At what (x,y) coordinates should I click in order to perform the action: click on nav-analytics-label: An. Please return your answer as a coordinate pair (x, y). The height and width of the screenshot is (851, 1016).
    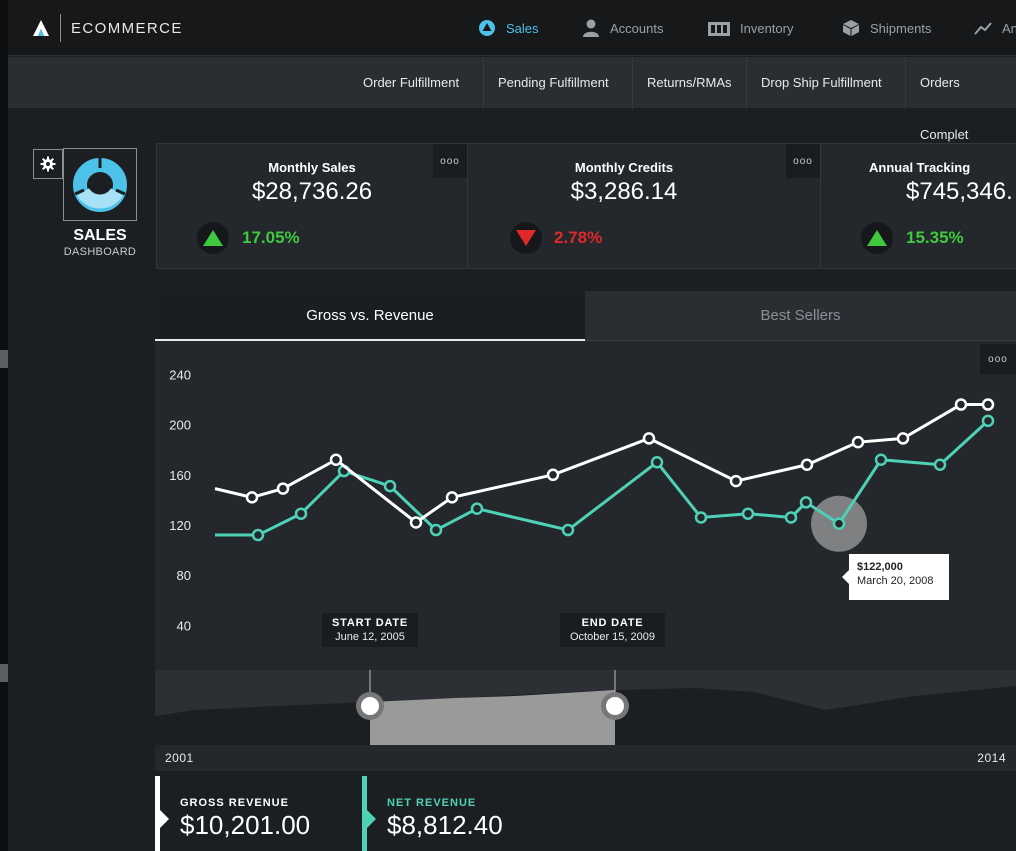
    Looking at the image, I should click on (1009, 28).